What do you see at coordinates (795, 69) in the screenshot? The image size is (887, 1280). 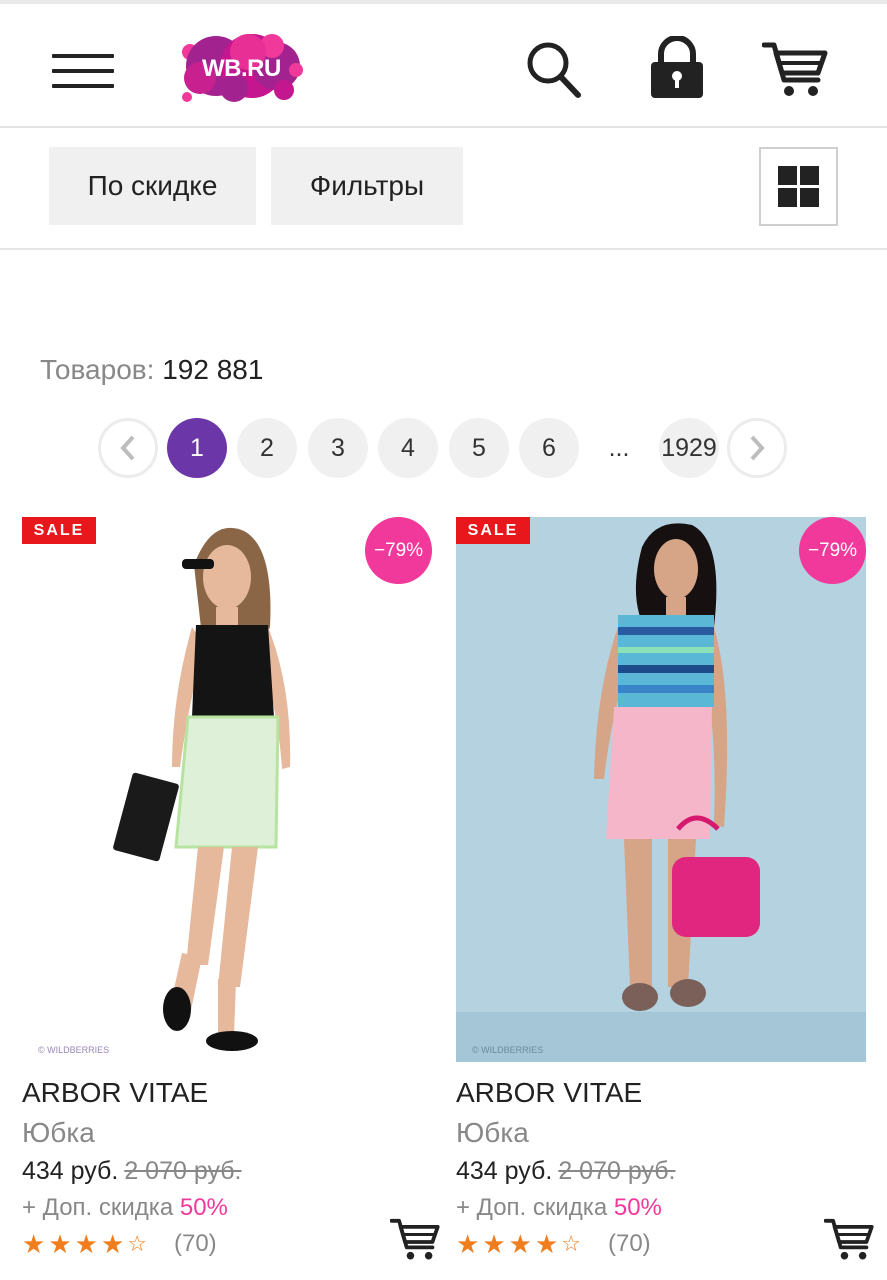 I see `cart-icon` at bounding box center [795, 69].